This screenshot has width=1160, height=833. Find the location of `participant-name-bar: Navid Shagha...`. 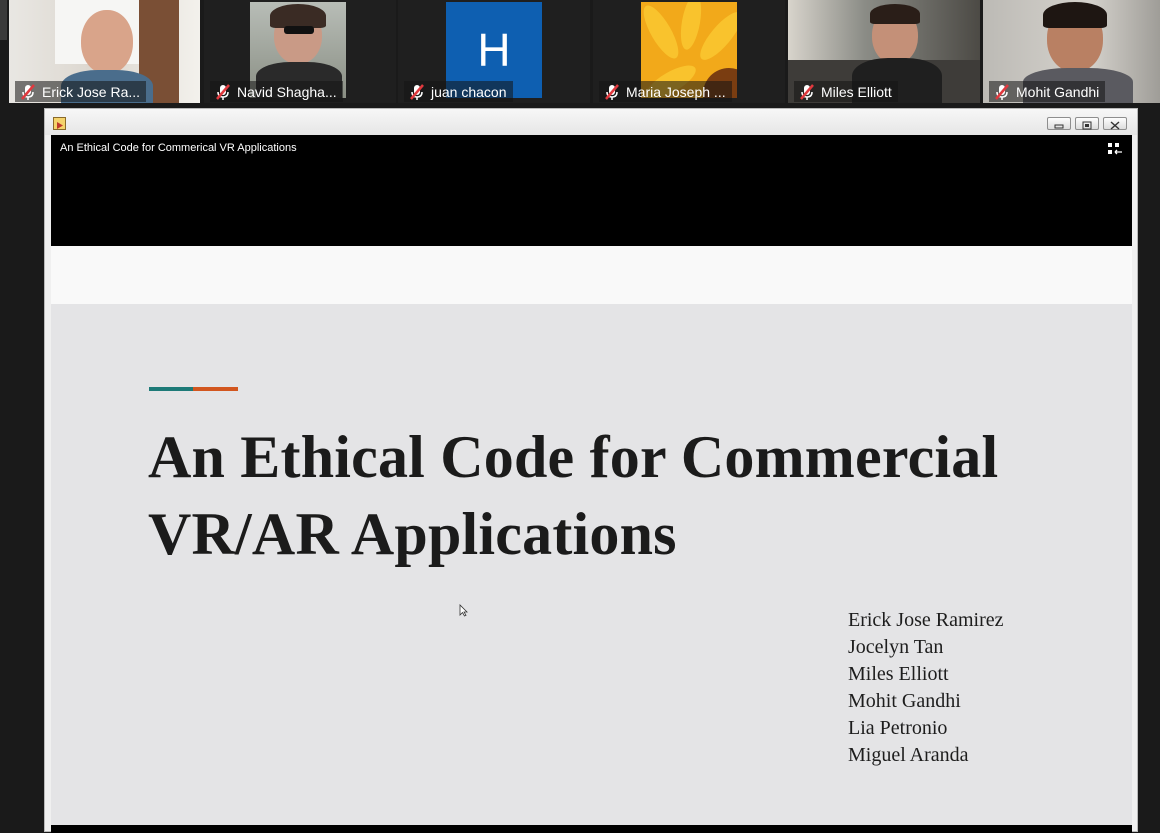

participant-name-bar: Navid Shagha... is located at coordinates (276, 91).